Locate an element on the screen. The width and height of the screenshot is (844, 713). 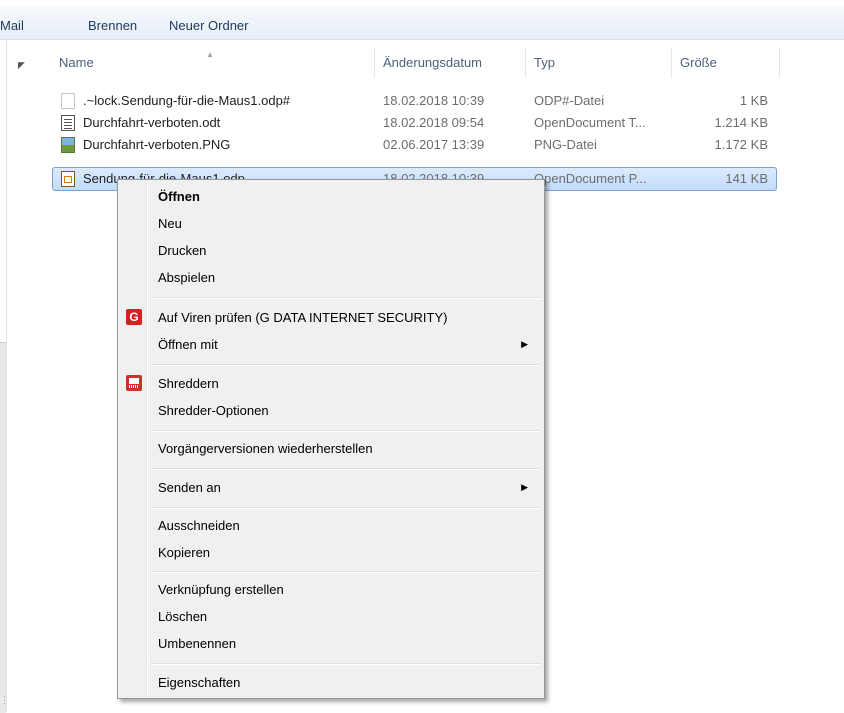
file-date: 18.02.2018 09:54 is located at coordinates (434, 122).